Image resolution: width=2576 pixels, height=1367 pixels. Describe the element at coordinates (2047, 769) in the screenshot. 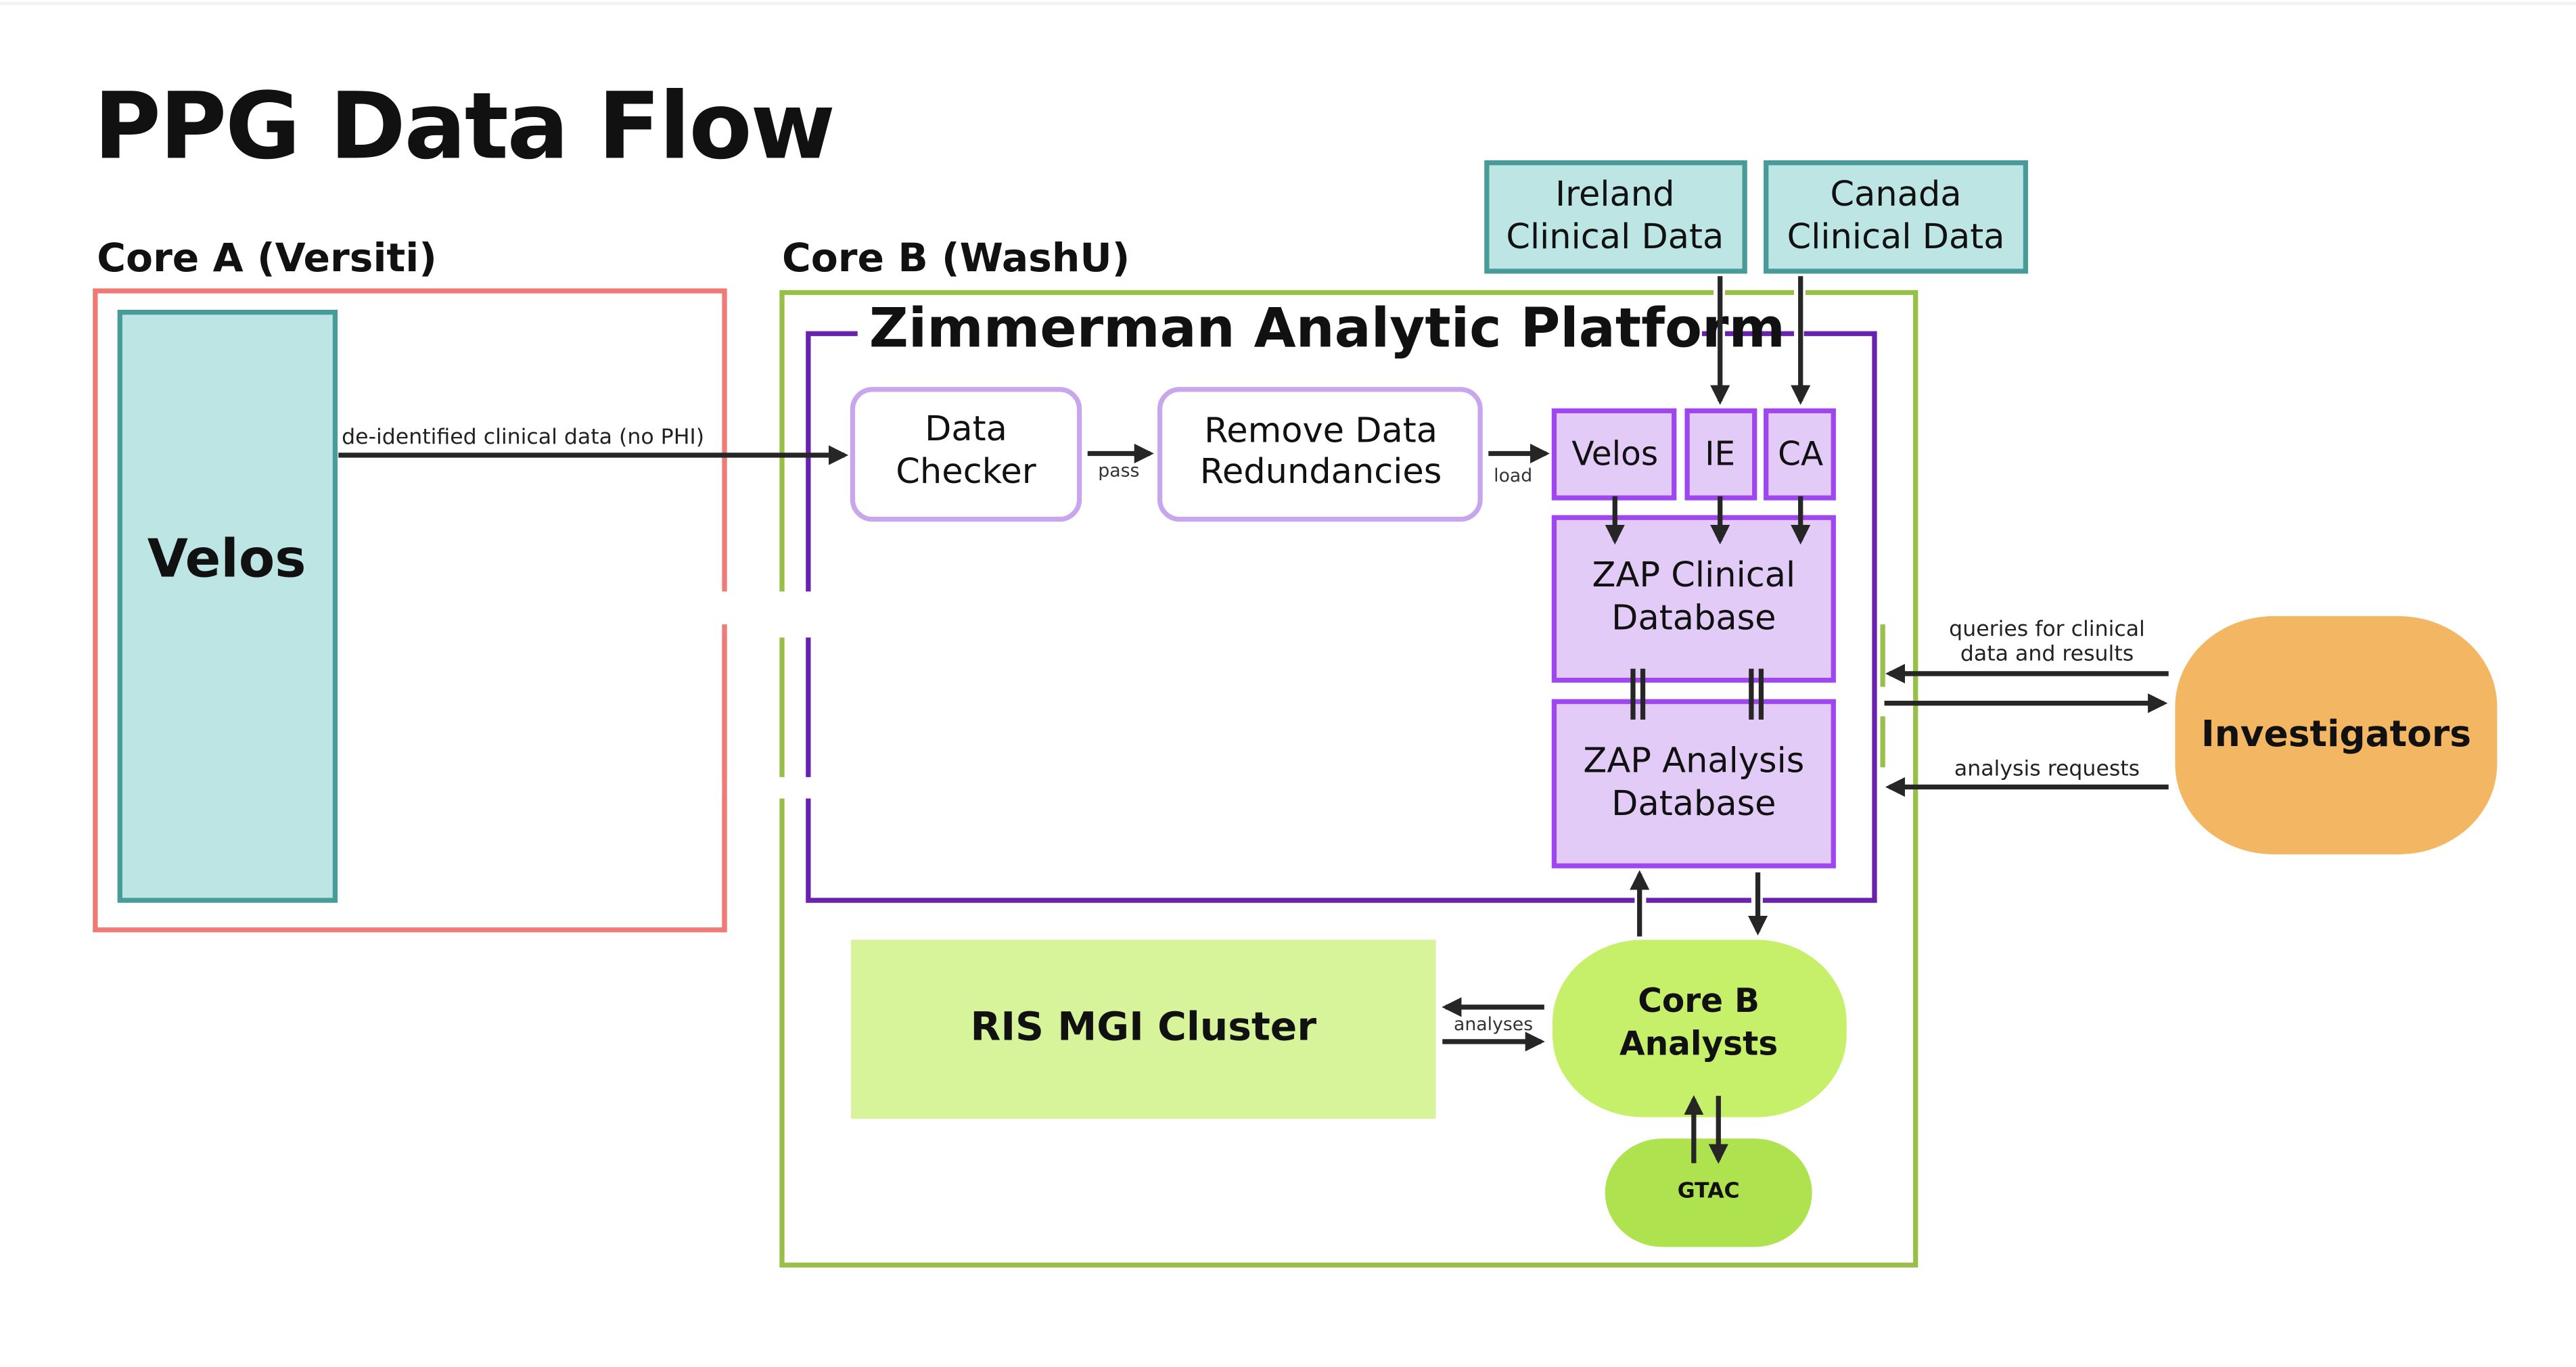

I see `analysis-requests-label: analysis requests` at that location.